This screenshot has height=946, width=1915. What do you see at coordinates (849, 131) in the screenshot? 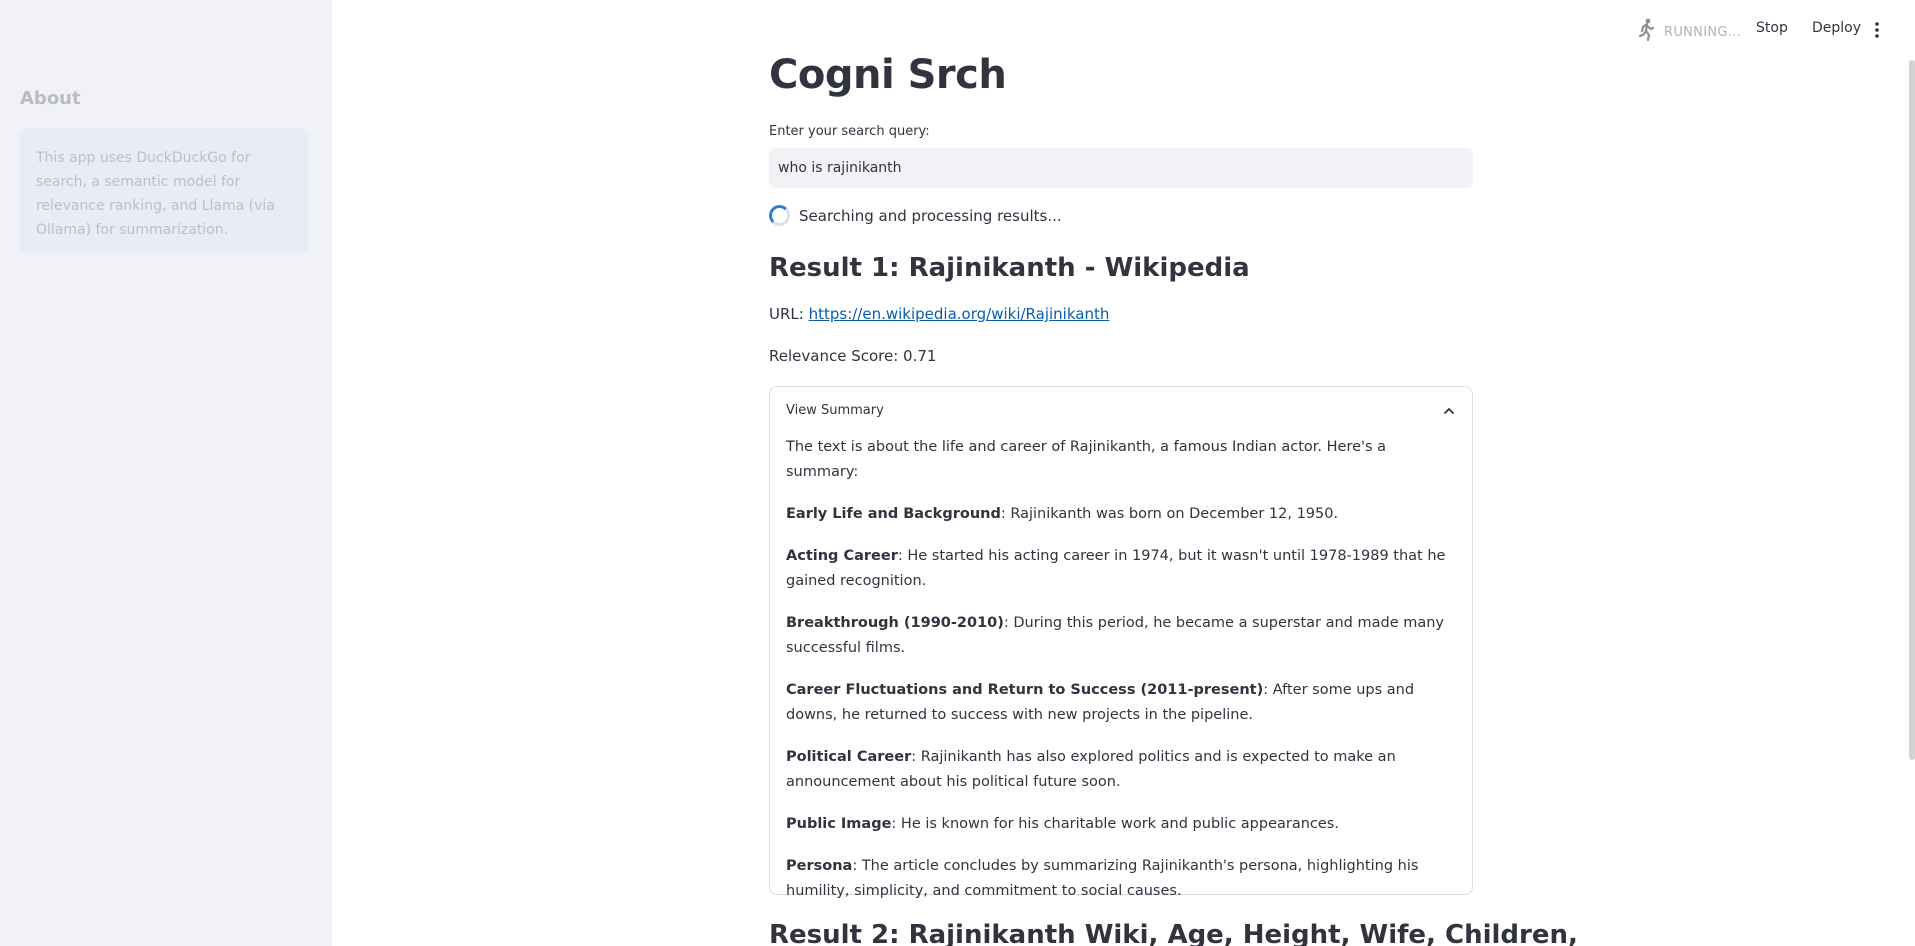
I see `query-label: Enter your search query:` at bounding box center [849, 131].